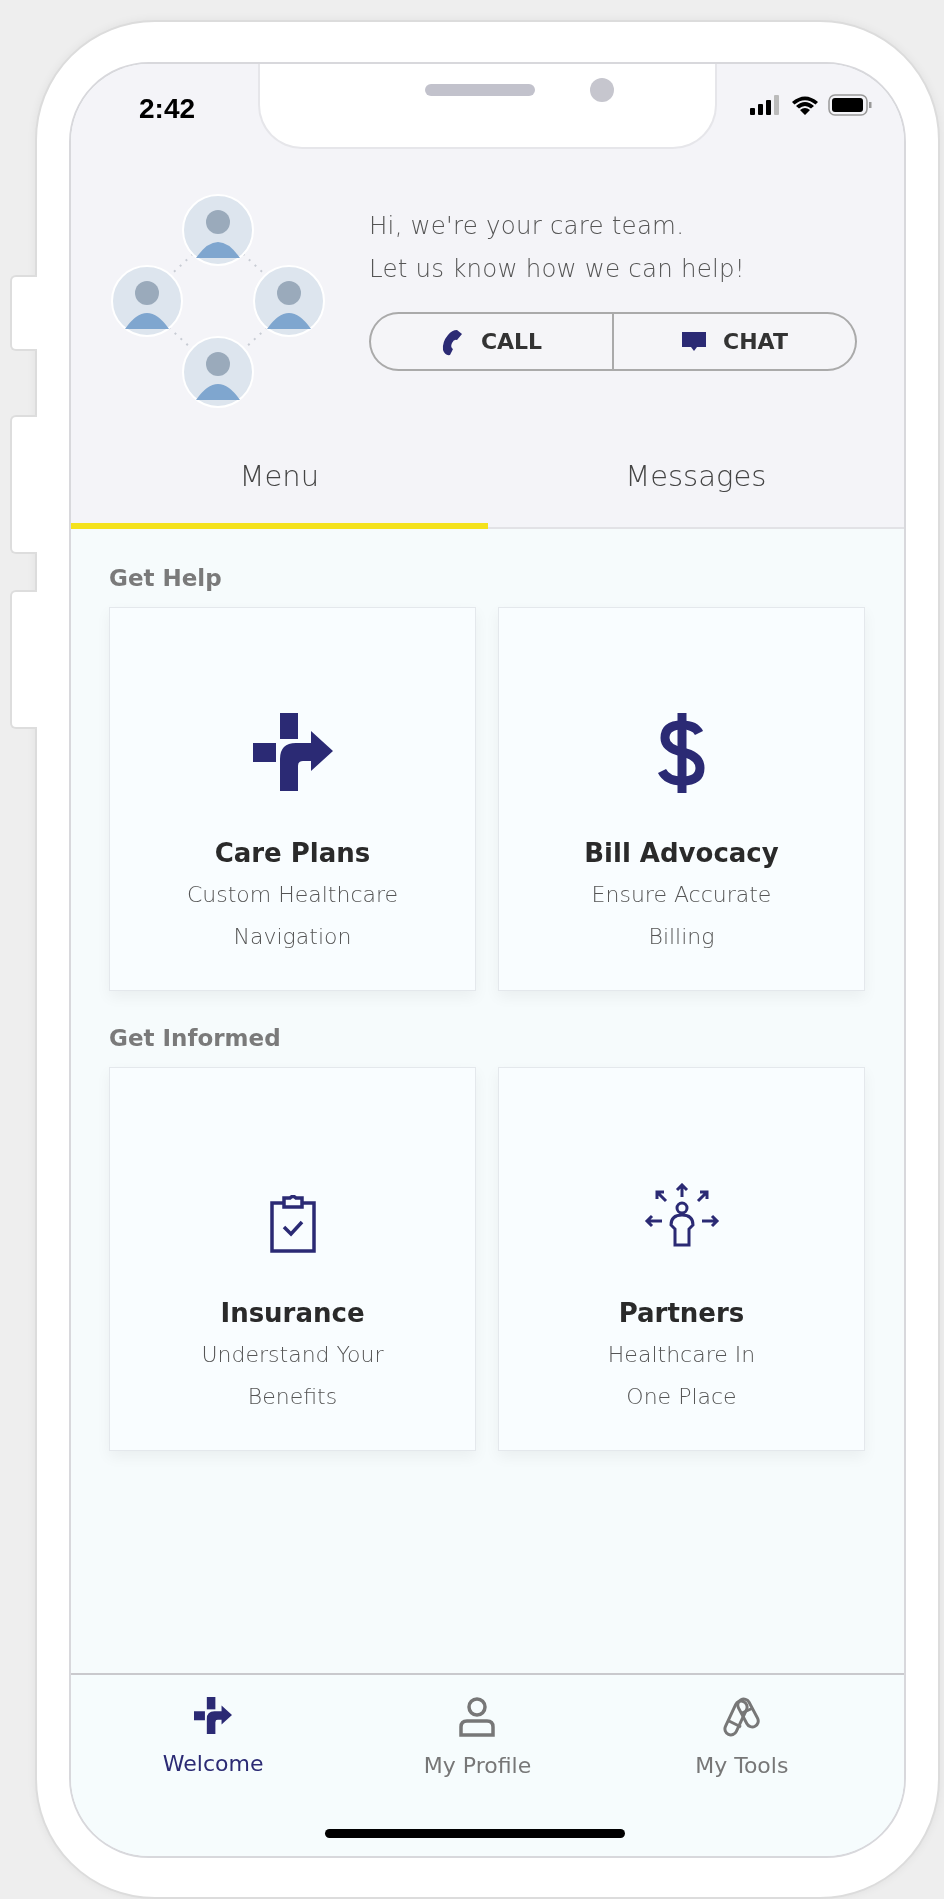  Describe the element at coordinates (167, 108) in the screenshot. I see `clock-time: 2:42` at that location.